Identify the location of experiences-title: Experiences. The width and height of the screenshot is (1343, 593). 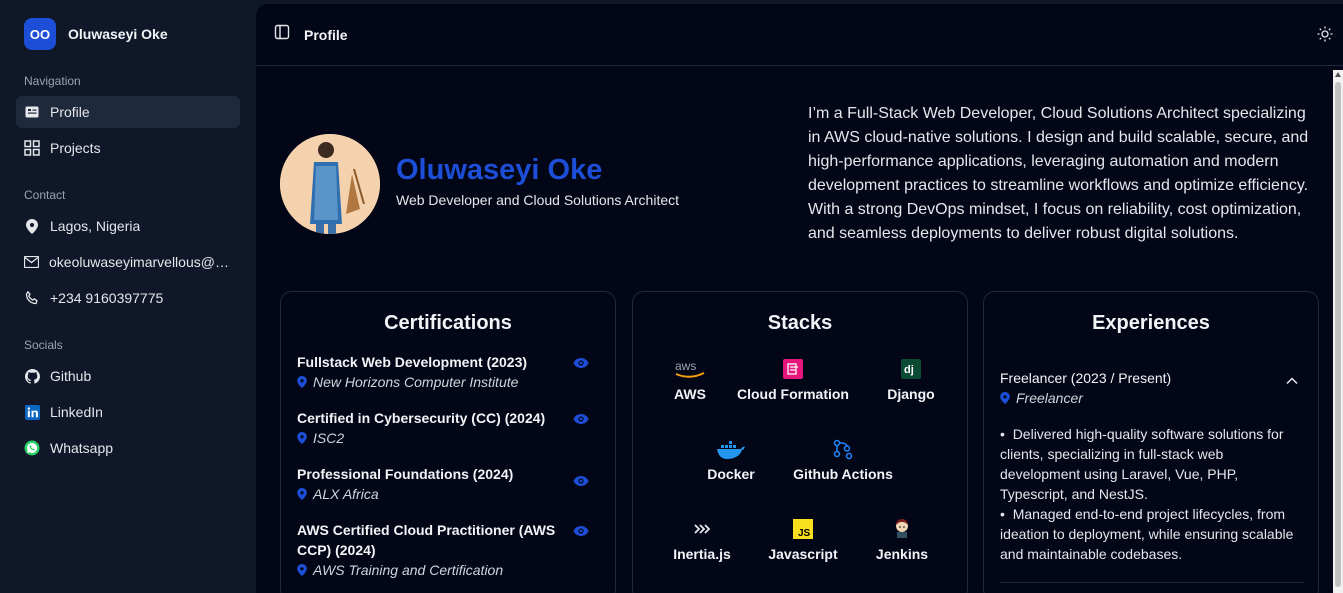
(1151, 323).